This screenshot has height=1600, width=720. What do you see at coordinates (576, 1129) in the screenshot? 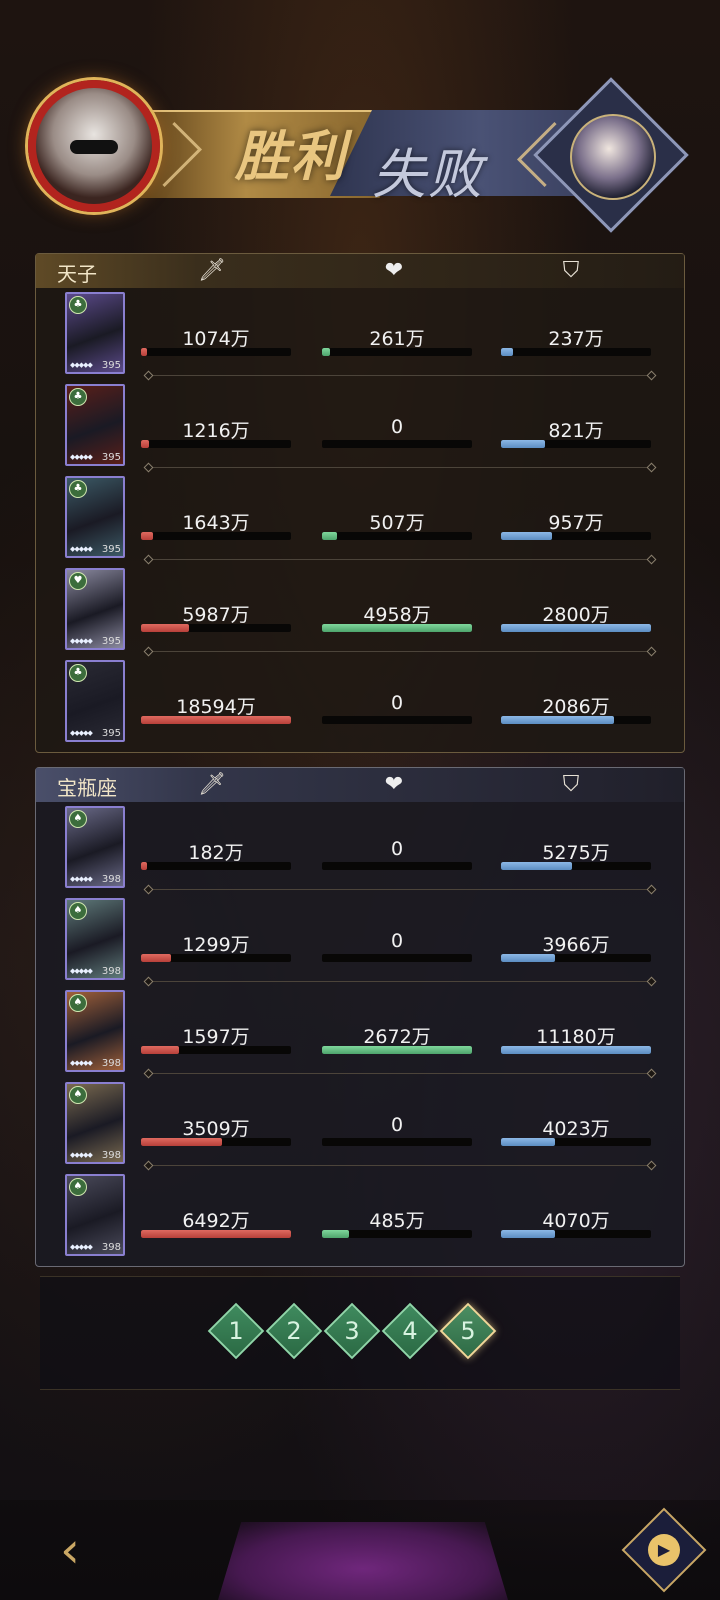
I see `tank-value: 4023万` at bounding box center [576, 1129].